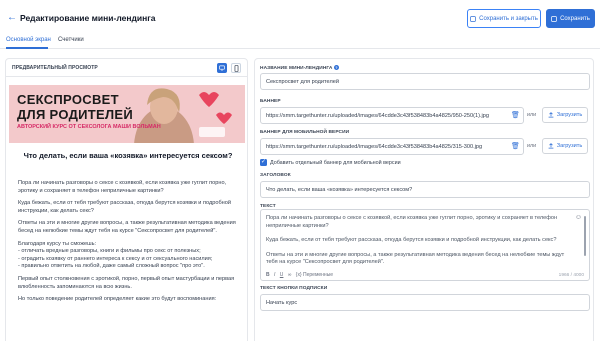 This screenshot has width=600, height=341. I want to click on bold-icon: B, so click(268, 275).